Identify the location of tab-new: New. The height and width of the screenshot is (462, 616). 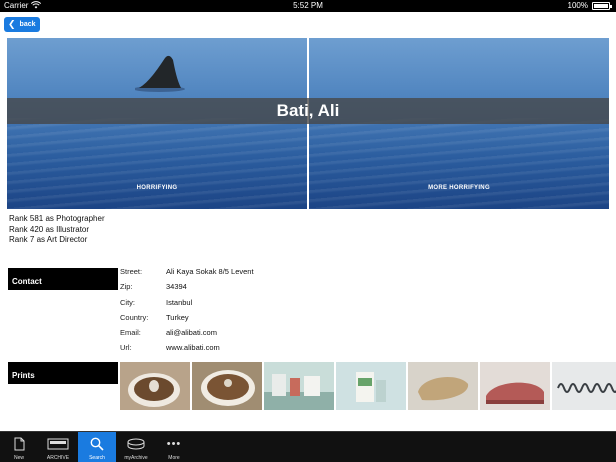
(19, 447).